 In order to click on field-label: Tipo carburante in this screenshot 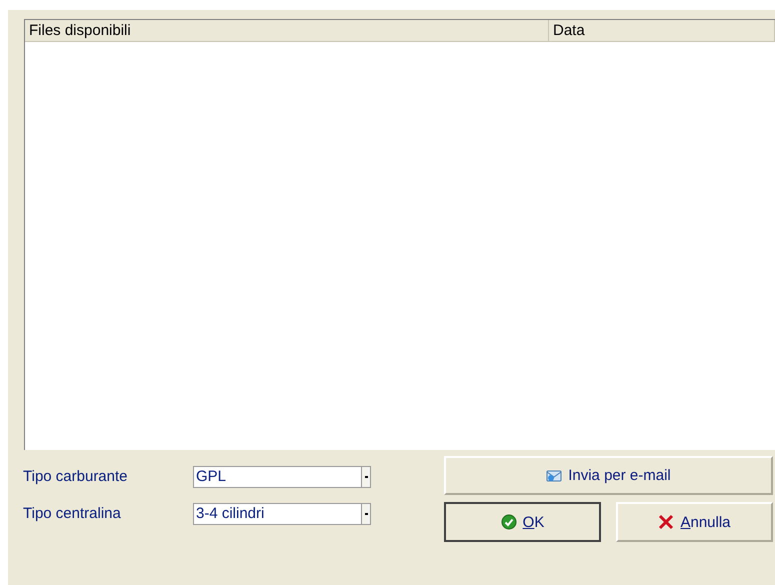, I will do `click(75, 476)`.